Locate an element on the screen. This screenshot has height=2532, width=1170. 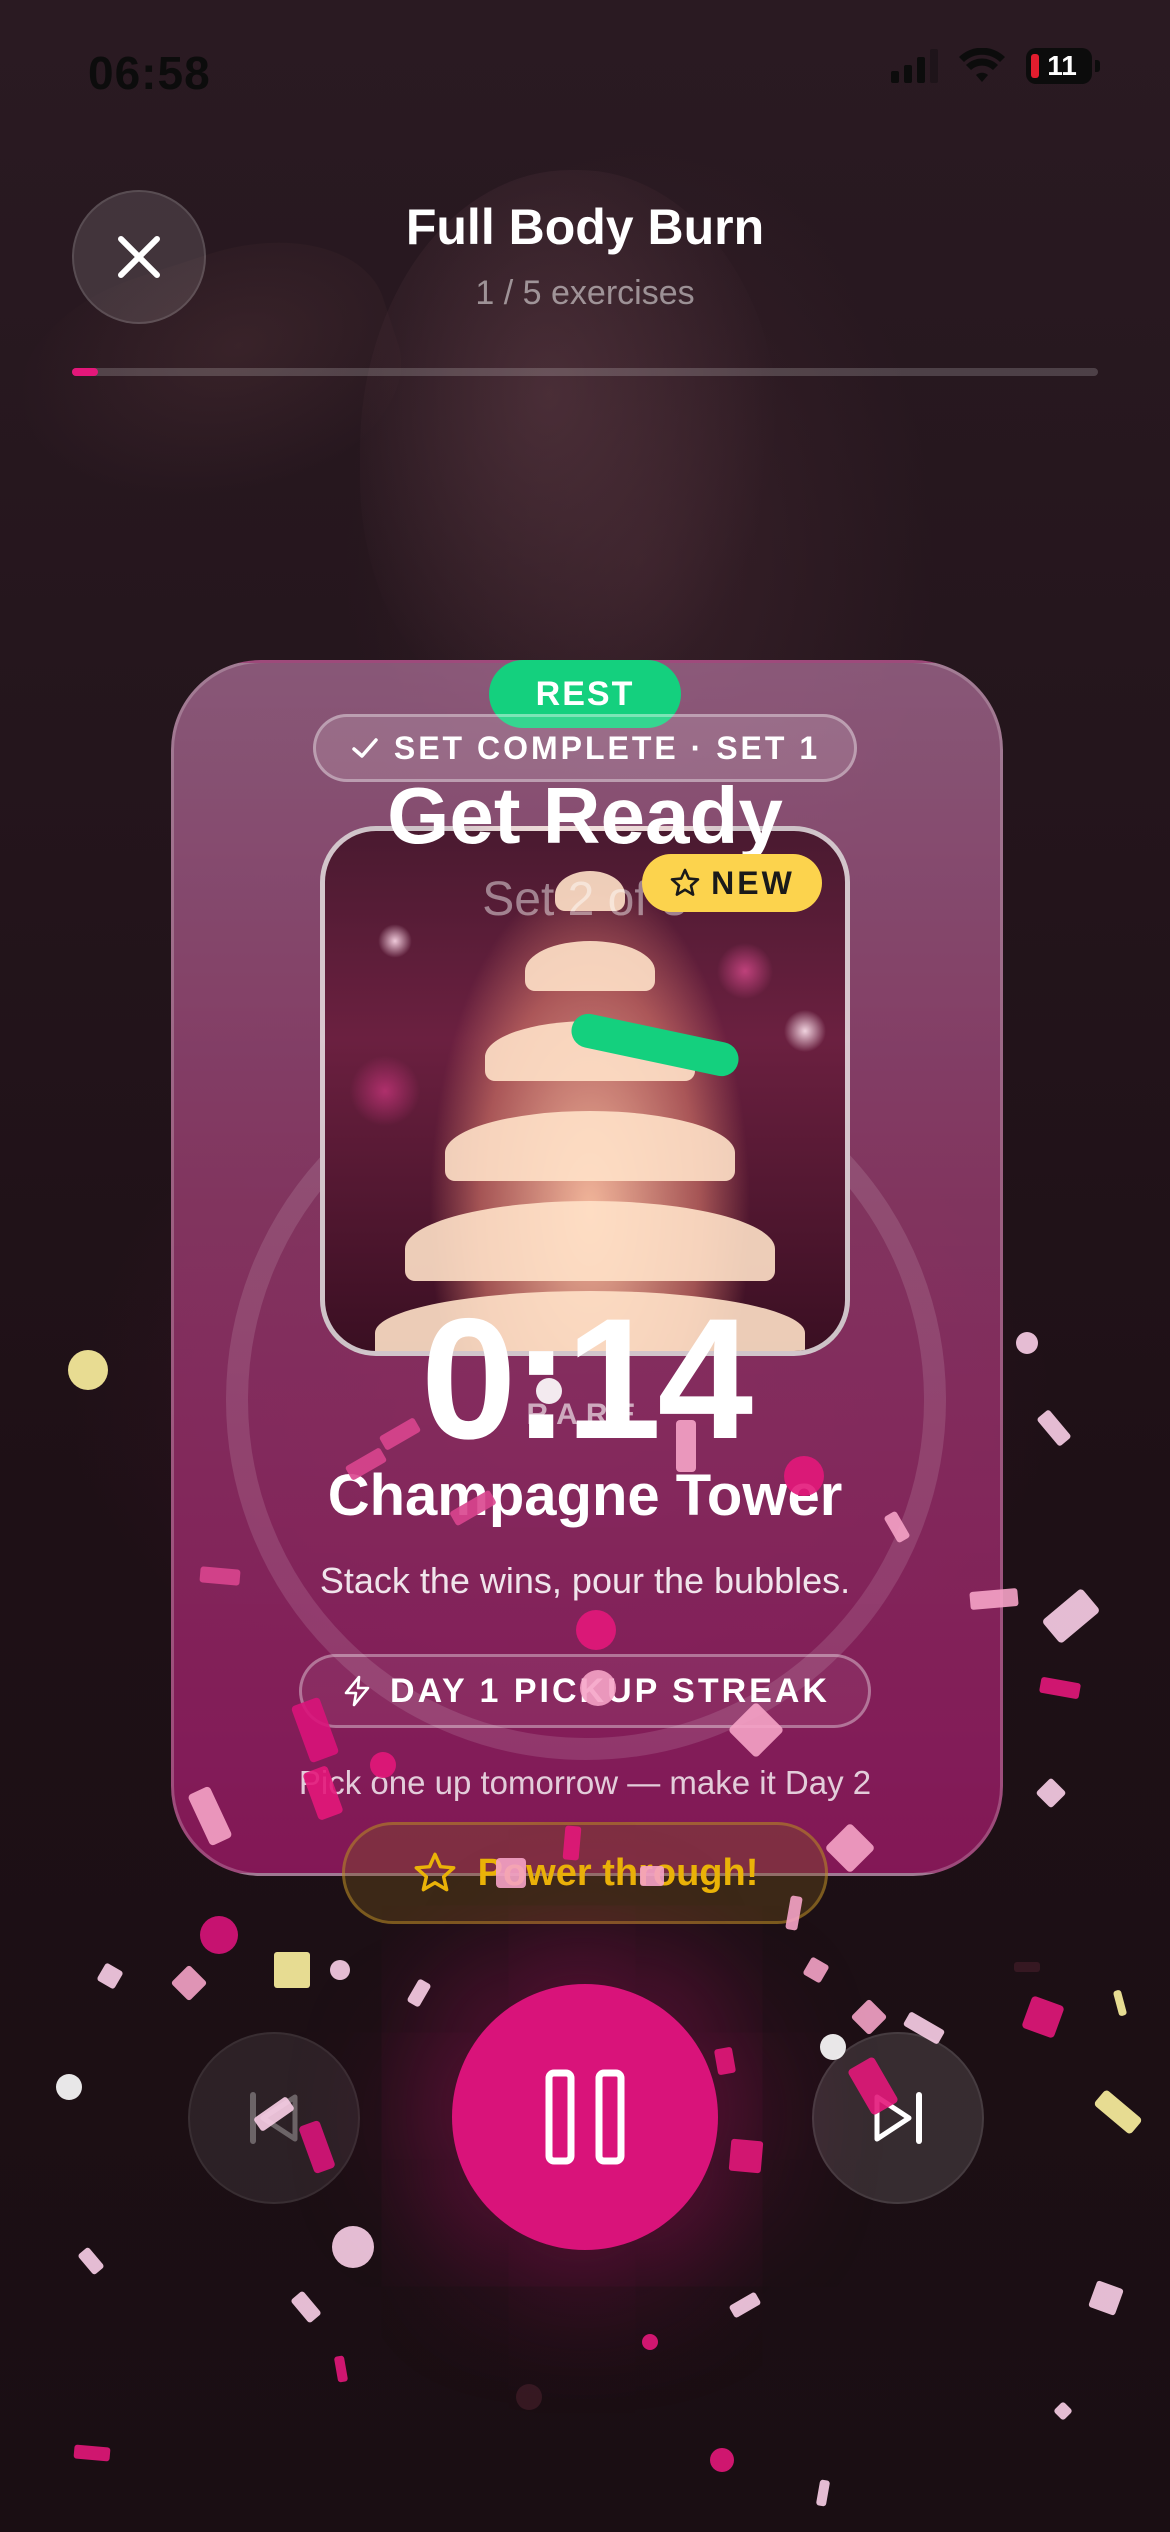
power-through-button: Power through! is located at coordinates (585, 1873).